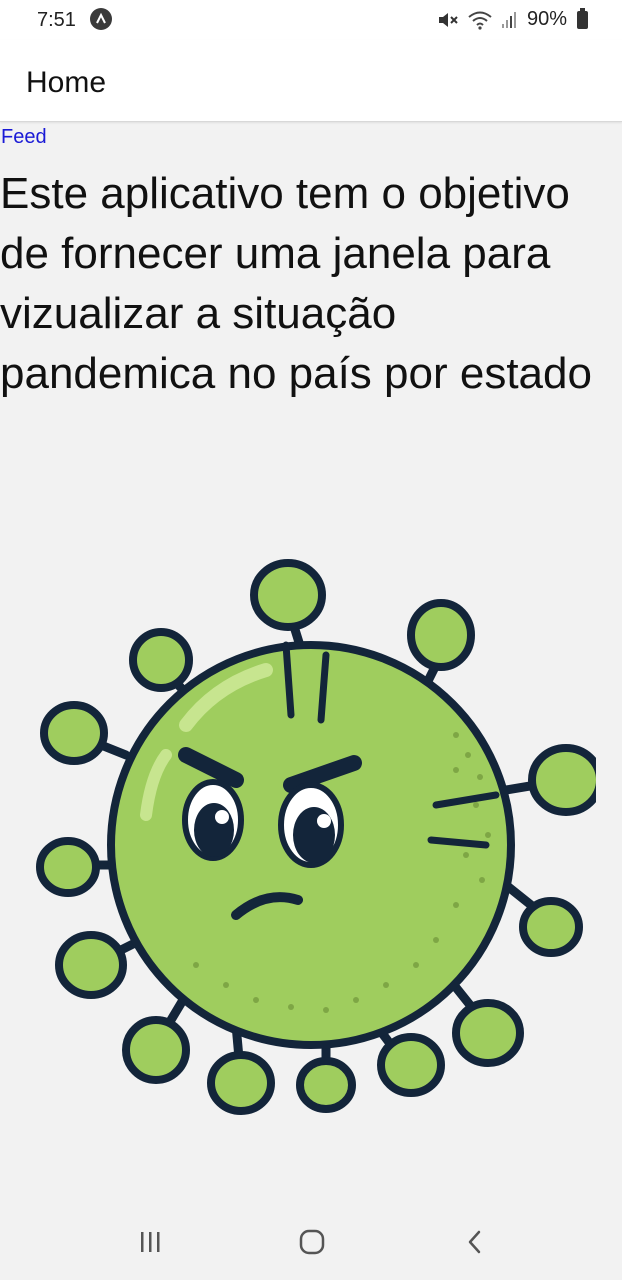 The width and height of the screenshot is (622, 1280). What do you see at coordinates (546, 19) in the screenshot?
I see `battery-percentage: 90%` at bounding box center [546, 19].